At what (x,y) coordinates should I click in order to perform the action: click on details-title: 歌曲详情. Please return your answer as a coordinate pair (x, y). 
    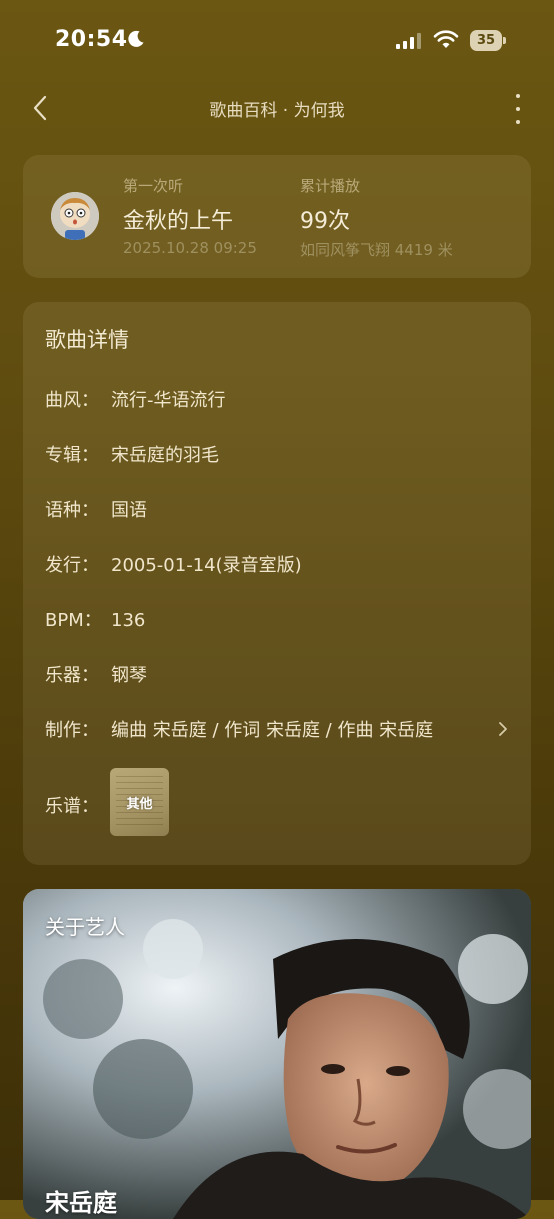
    Looking at the image, I should click on (87, 340).